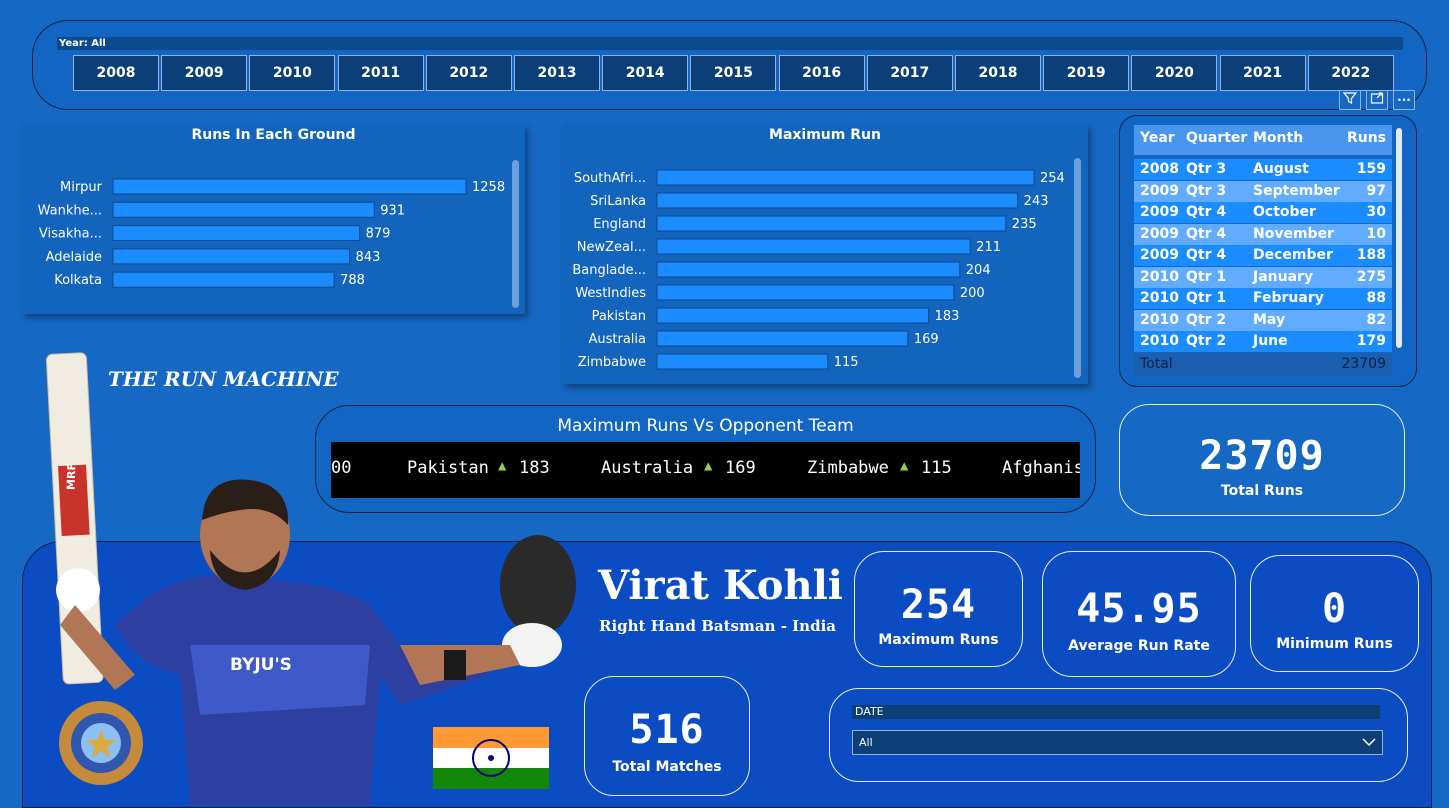 Image resolution: width=1449 pixels, height=808 pixels. What do you see at coordinates (1036, 201) in the screenshot?
I see `bar-value-label: 243` at bounding box center [1036, 201].